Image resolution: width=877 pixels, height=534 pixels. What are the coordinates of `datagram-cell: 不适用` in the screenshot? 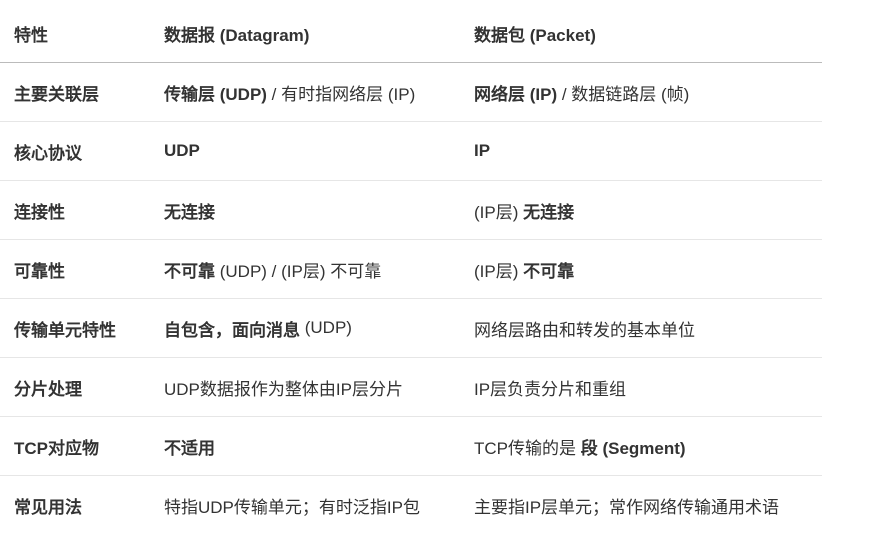 It's located at (189, 446).